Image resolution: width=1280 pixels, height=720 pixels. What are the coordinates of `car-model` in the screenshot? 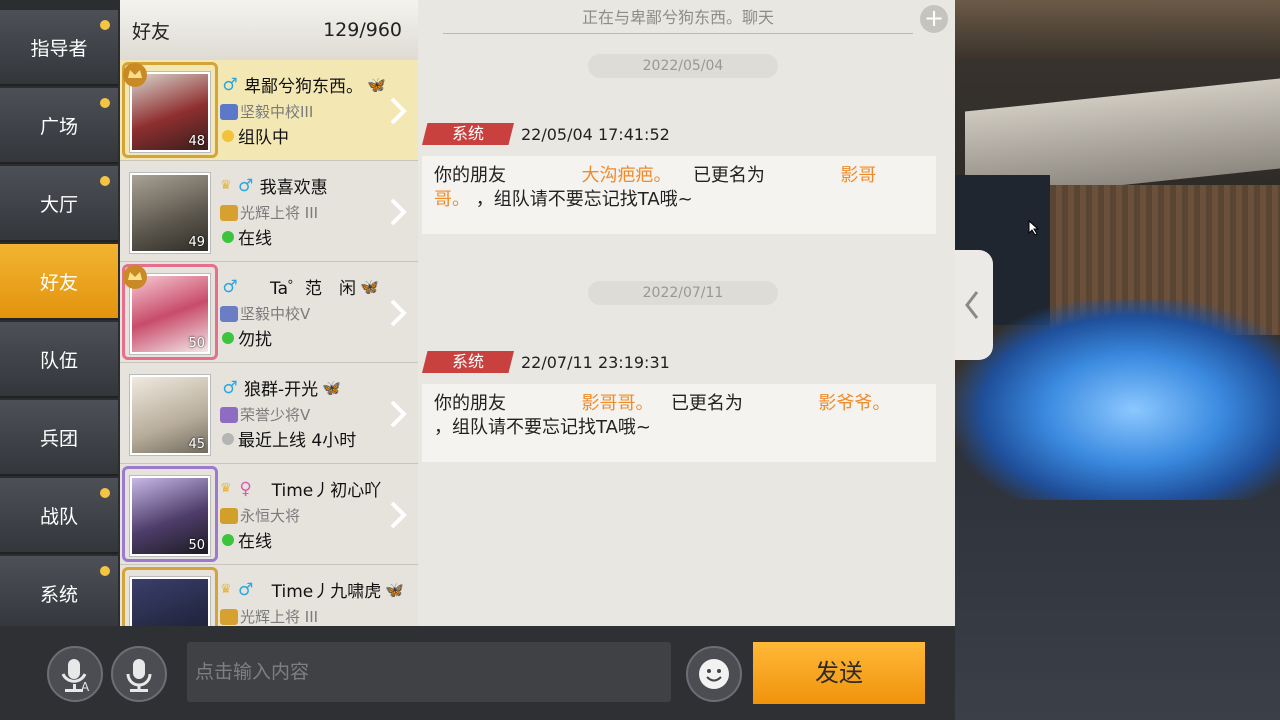 It's located at (1117, 400).